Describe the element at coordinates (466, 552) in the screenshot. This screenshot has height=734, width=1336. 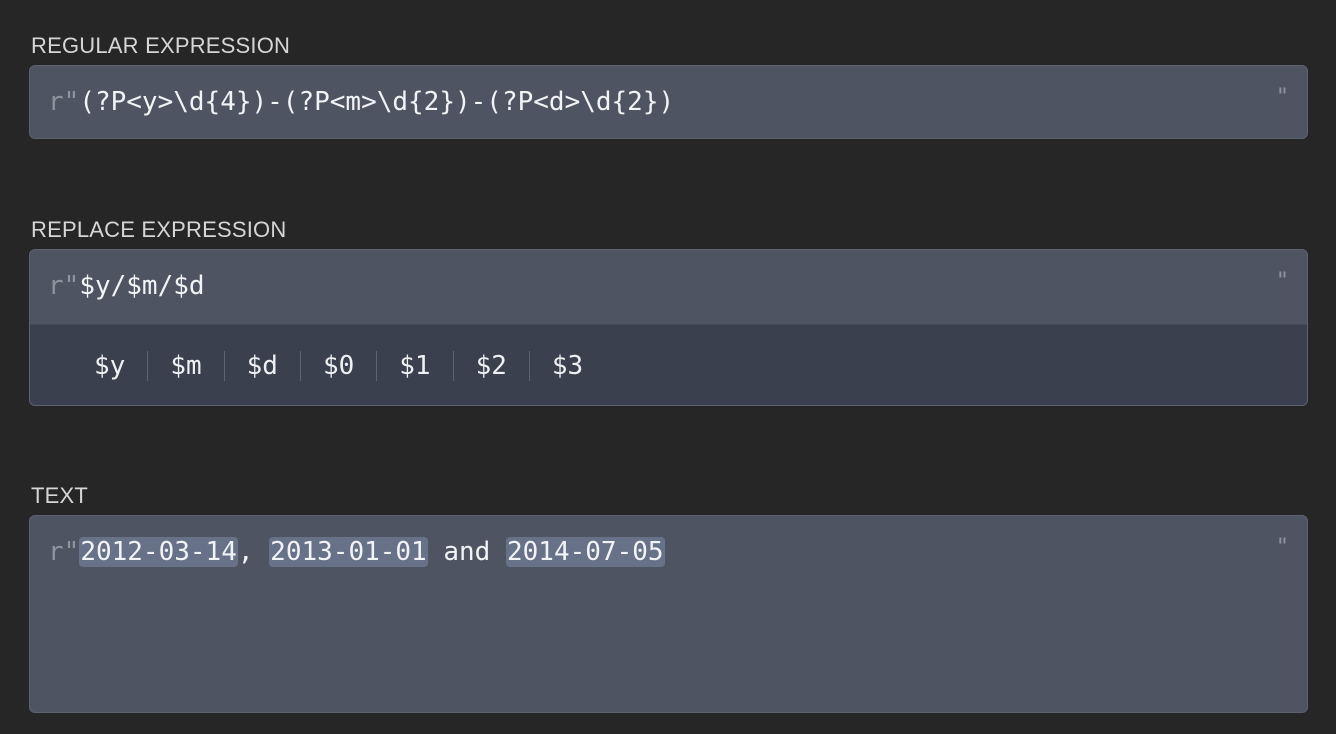
I see `text-segment: and` at that location.